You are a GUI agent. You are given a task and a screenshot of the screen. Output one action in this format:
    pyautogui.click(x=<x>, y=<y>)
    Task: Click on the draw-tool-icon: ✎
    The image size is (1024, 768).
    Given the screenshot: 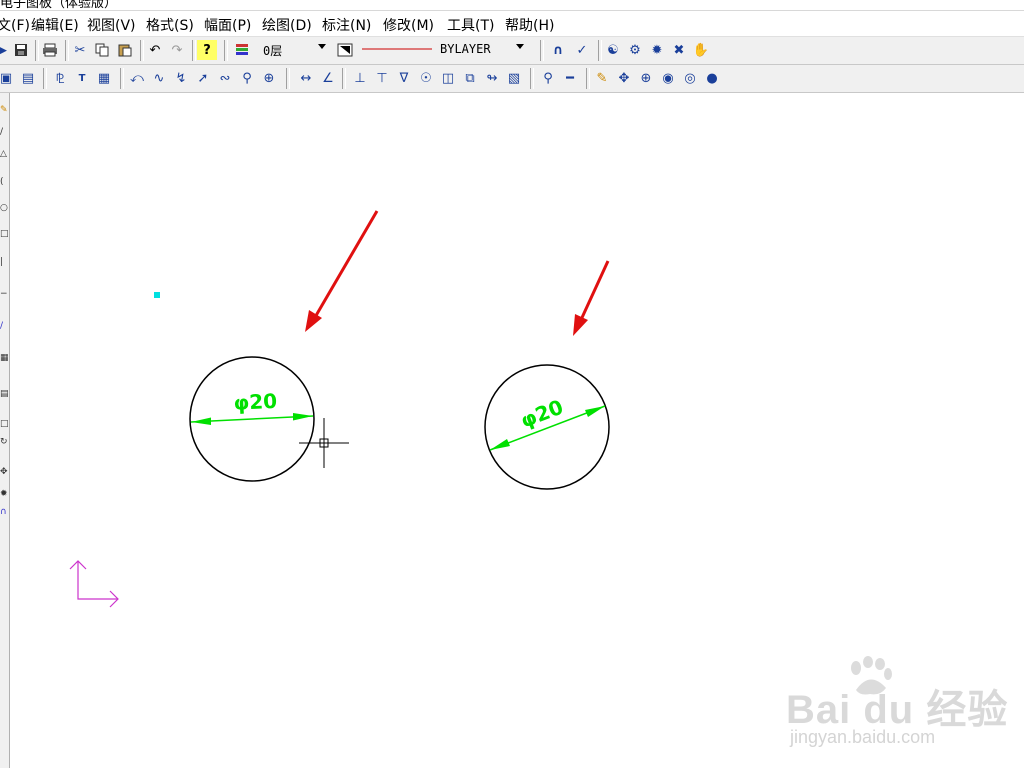 What is the action you would take?
    pyautogui.click(x=4, y=110)
    